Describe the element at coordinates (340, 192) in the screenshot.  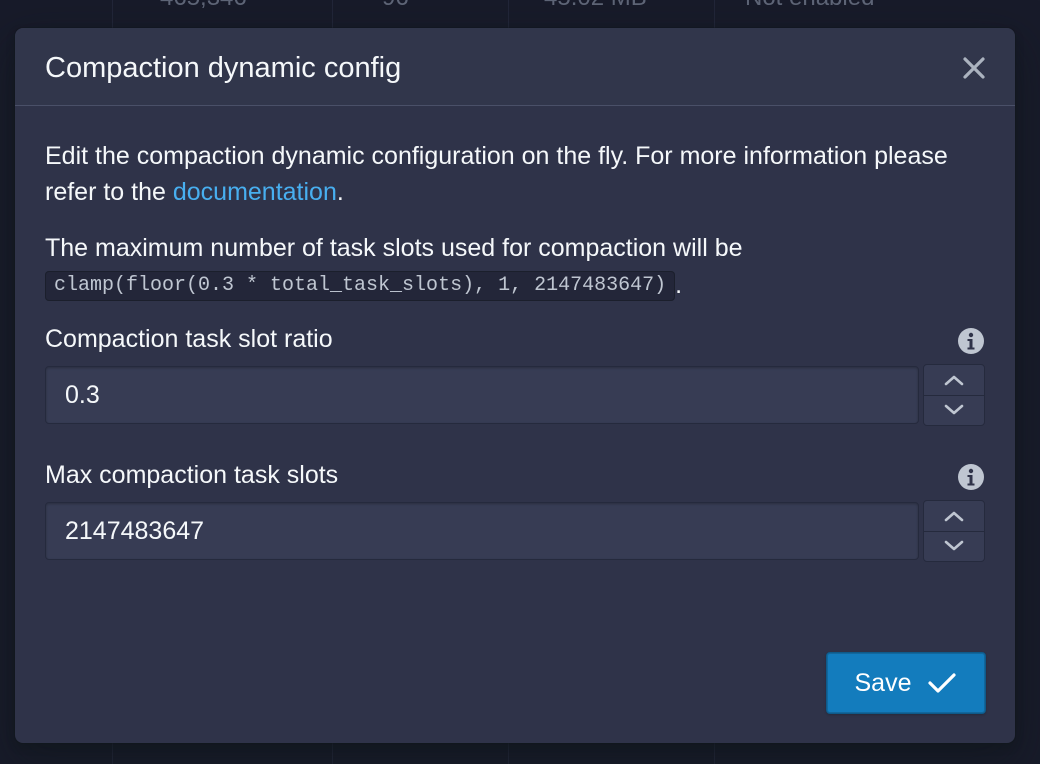
I see `intro-end: .` at that location.